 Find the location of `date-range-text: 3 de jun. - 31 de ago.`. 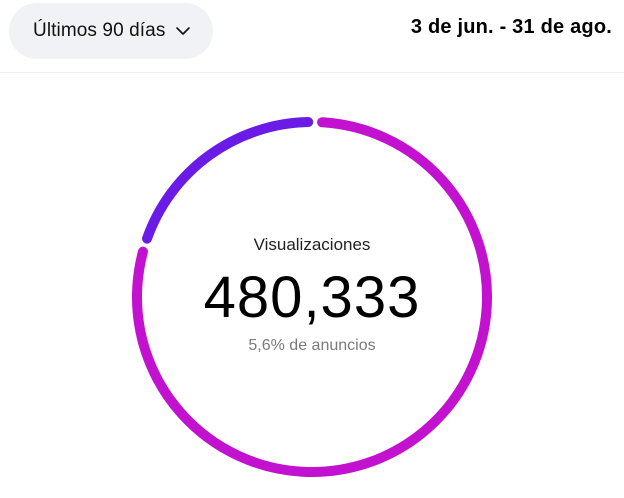

date-range-text: 3 de jun. - 31 de ago. is located at coordinates (511, 27).